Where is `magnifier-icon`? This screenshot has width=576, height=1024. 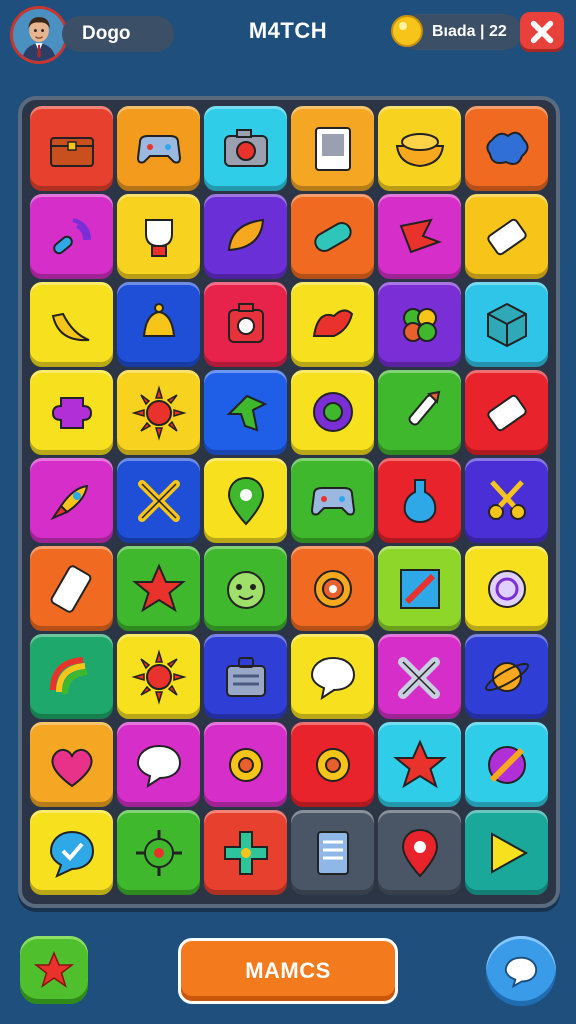 magnifier-icon is located at coordinates (506, 588).